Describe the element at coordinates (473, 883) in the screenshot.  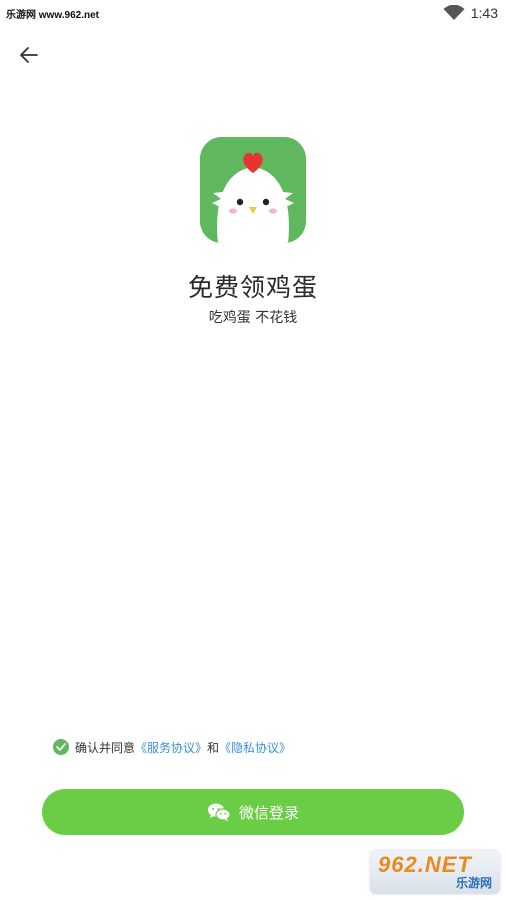
I see `watermark-name: 乐游网` at that location.